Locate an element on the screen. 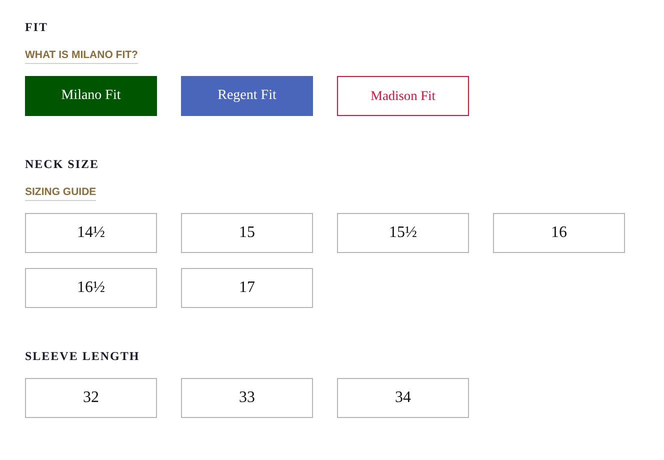 Image resolution: width=664 pixels, height=460 pixels. size-option: 15 is located at coordinates (247, 233).